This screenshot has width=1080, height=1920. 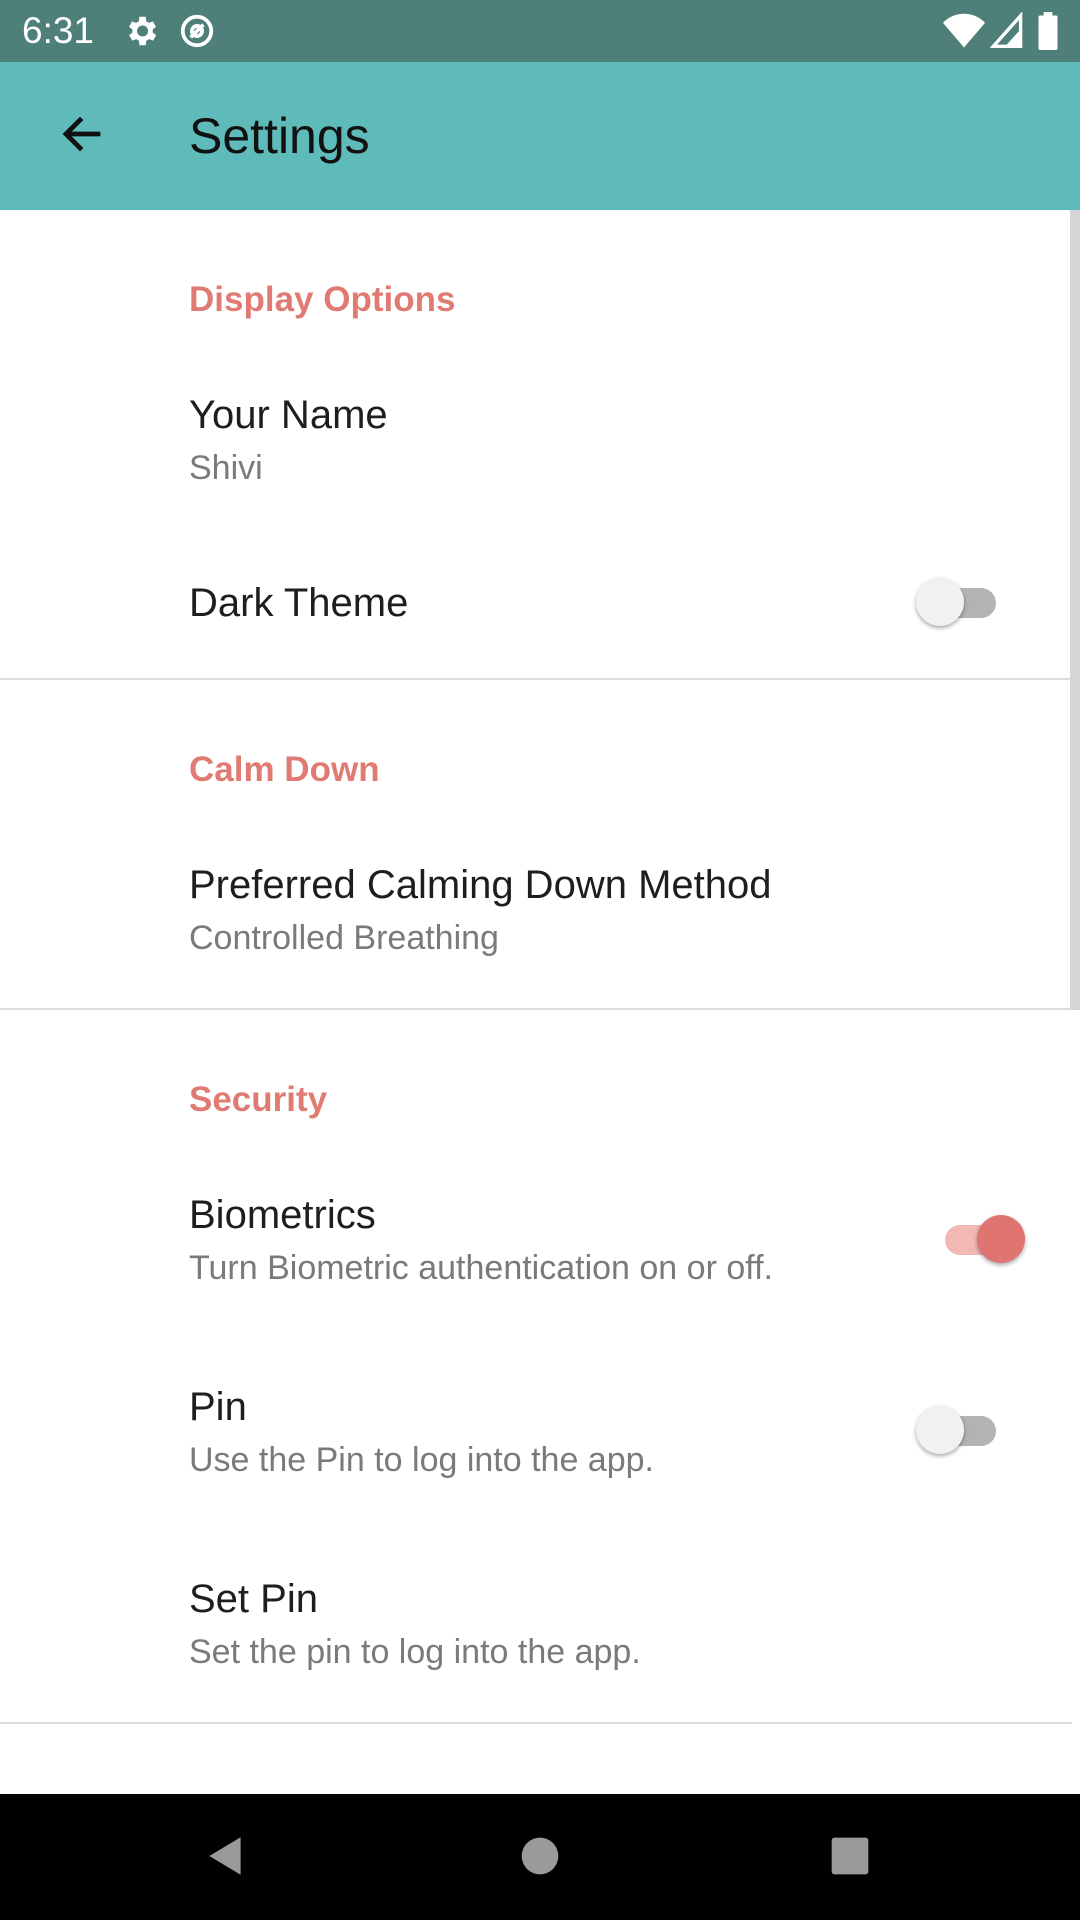 I want to click on nav-back-icon, so click(x=226, y=1858).